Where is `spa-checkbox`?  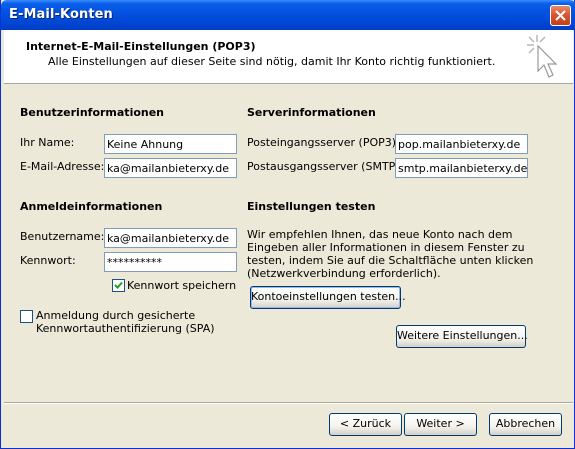
spa-checkbox is located at coordinates (26, 316).